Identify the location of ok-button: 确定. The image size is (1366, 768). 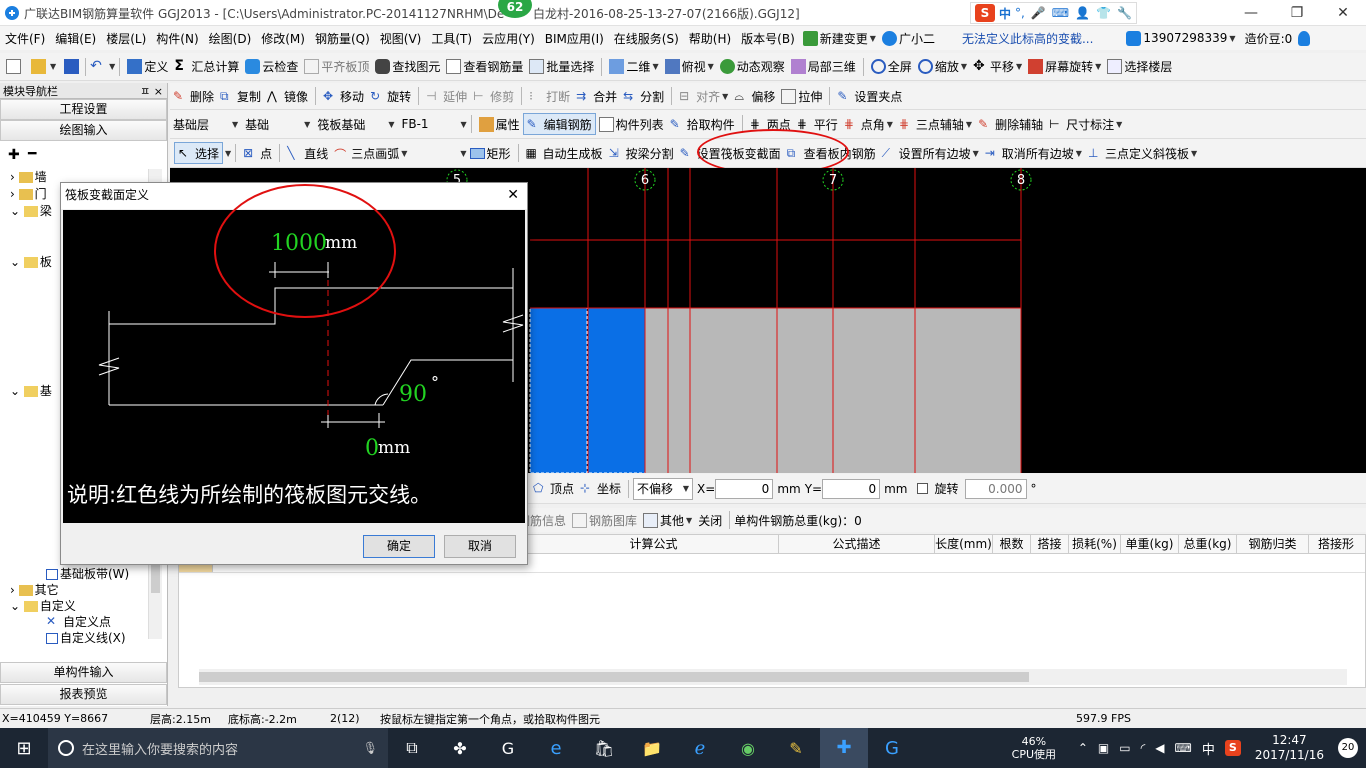
(399, 546).